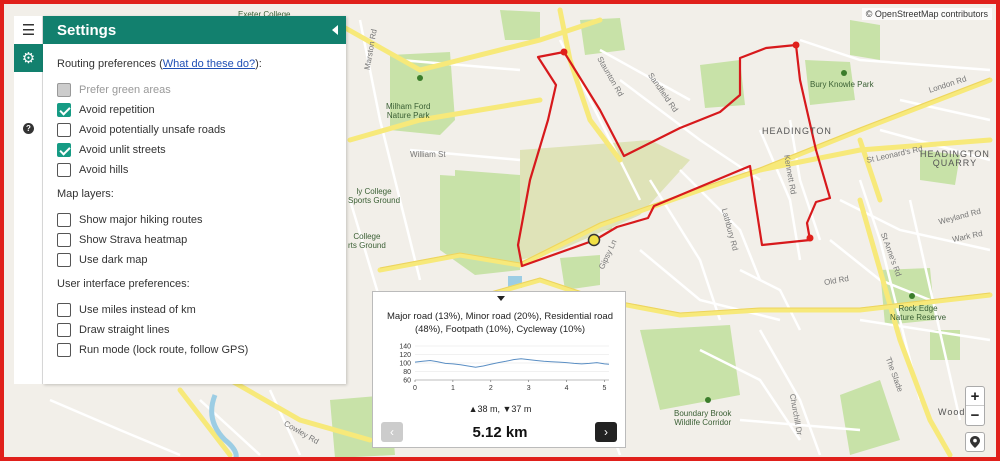 This screenshot has height=461, width=1000. What do you see at coordinates (85, 194) in the screenshot?
I see `map-layers-title: Map layers:` at bounding box center [85, 194].